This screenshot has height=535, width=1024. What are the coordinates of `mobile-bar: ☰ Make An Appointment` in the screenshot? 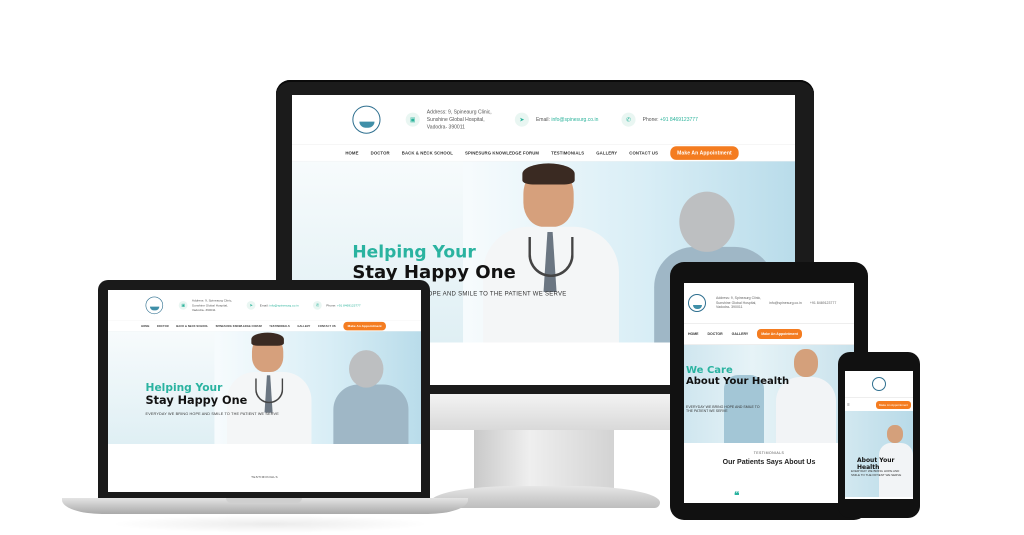 It's located at (879, 404).